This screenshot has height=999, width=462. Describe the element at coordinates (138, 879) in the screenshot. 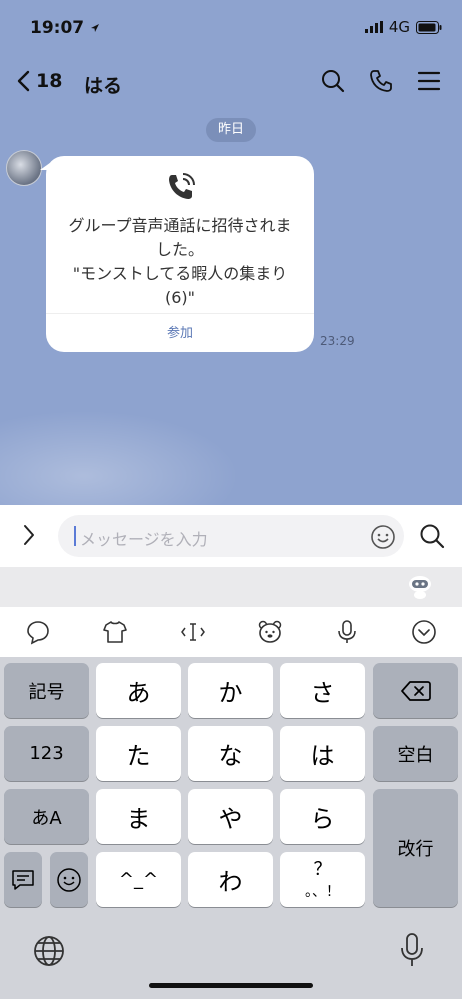

I see `key-kaomoji: ^_^` at that location.